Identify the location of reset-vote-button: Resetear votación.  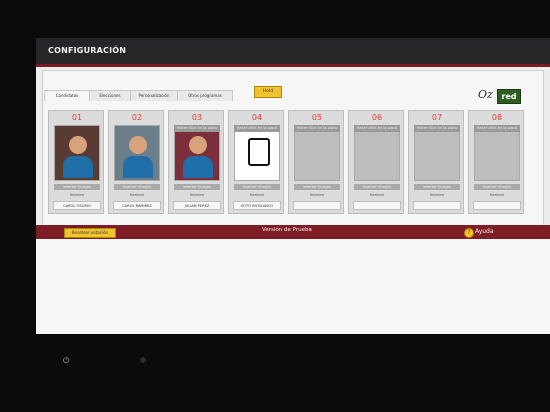
(90, 233).